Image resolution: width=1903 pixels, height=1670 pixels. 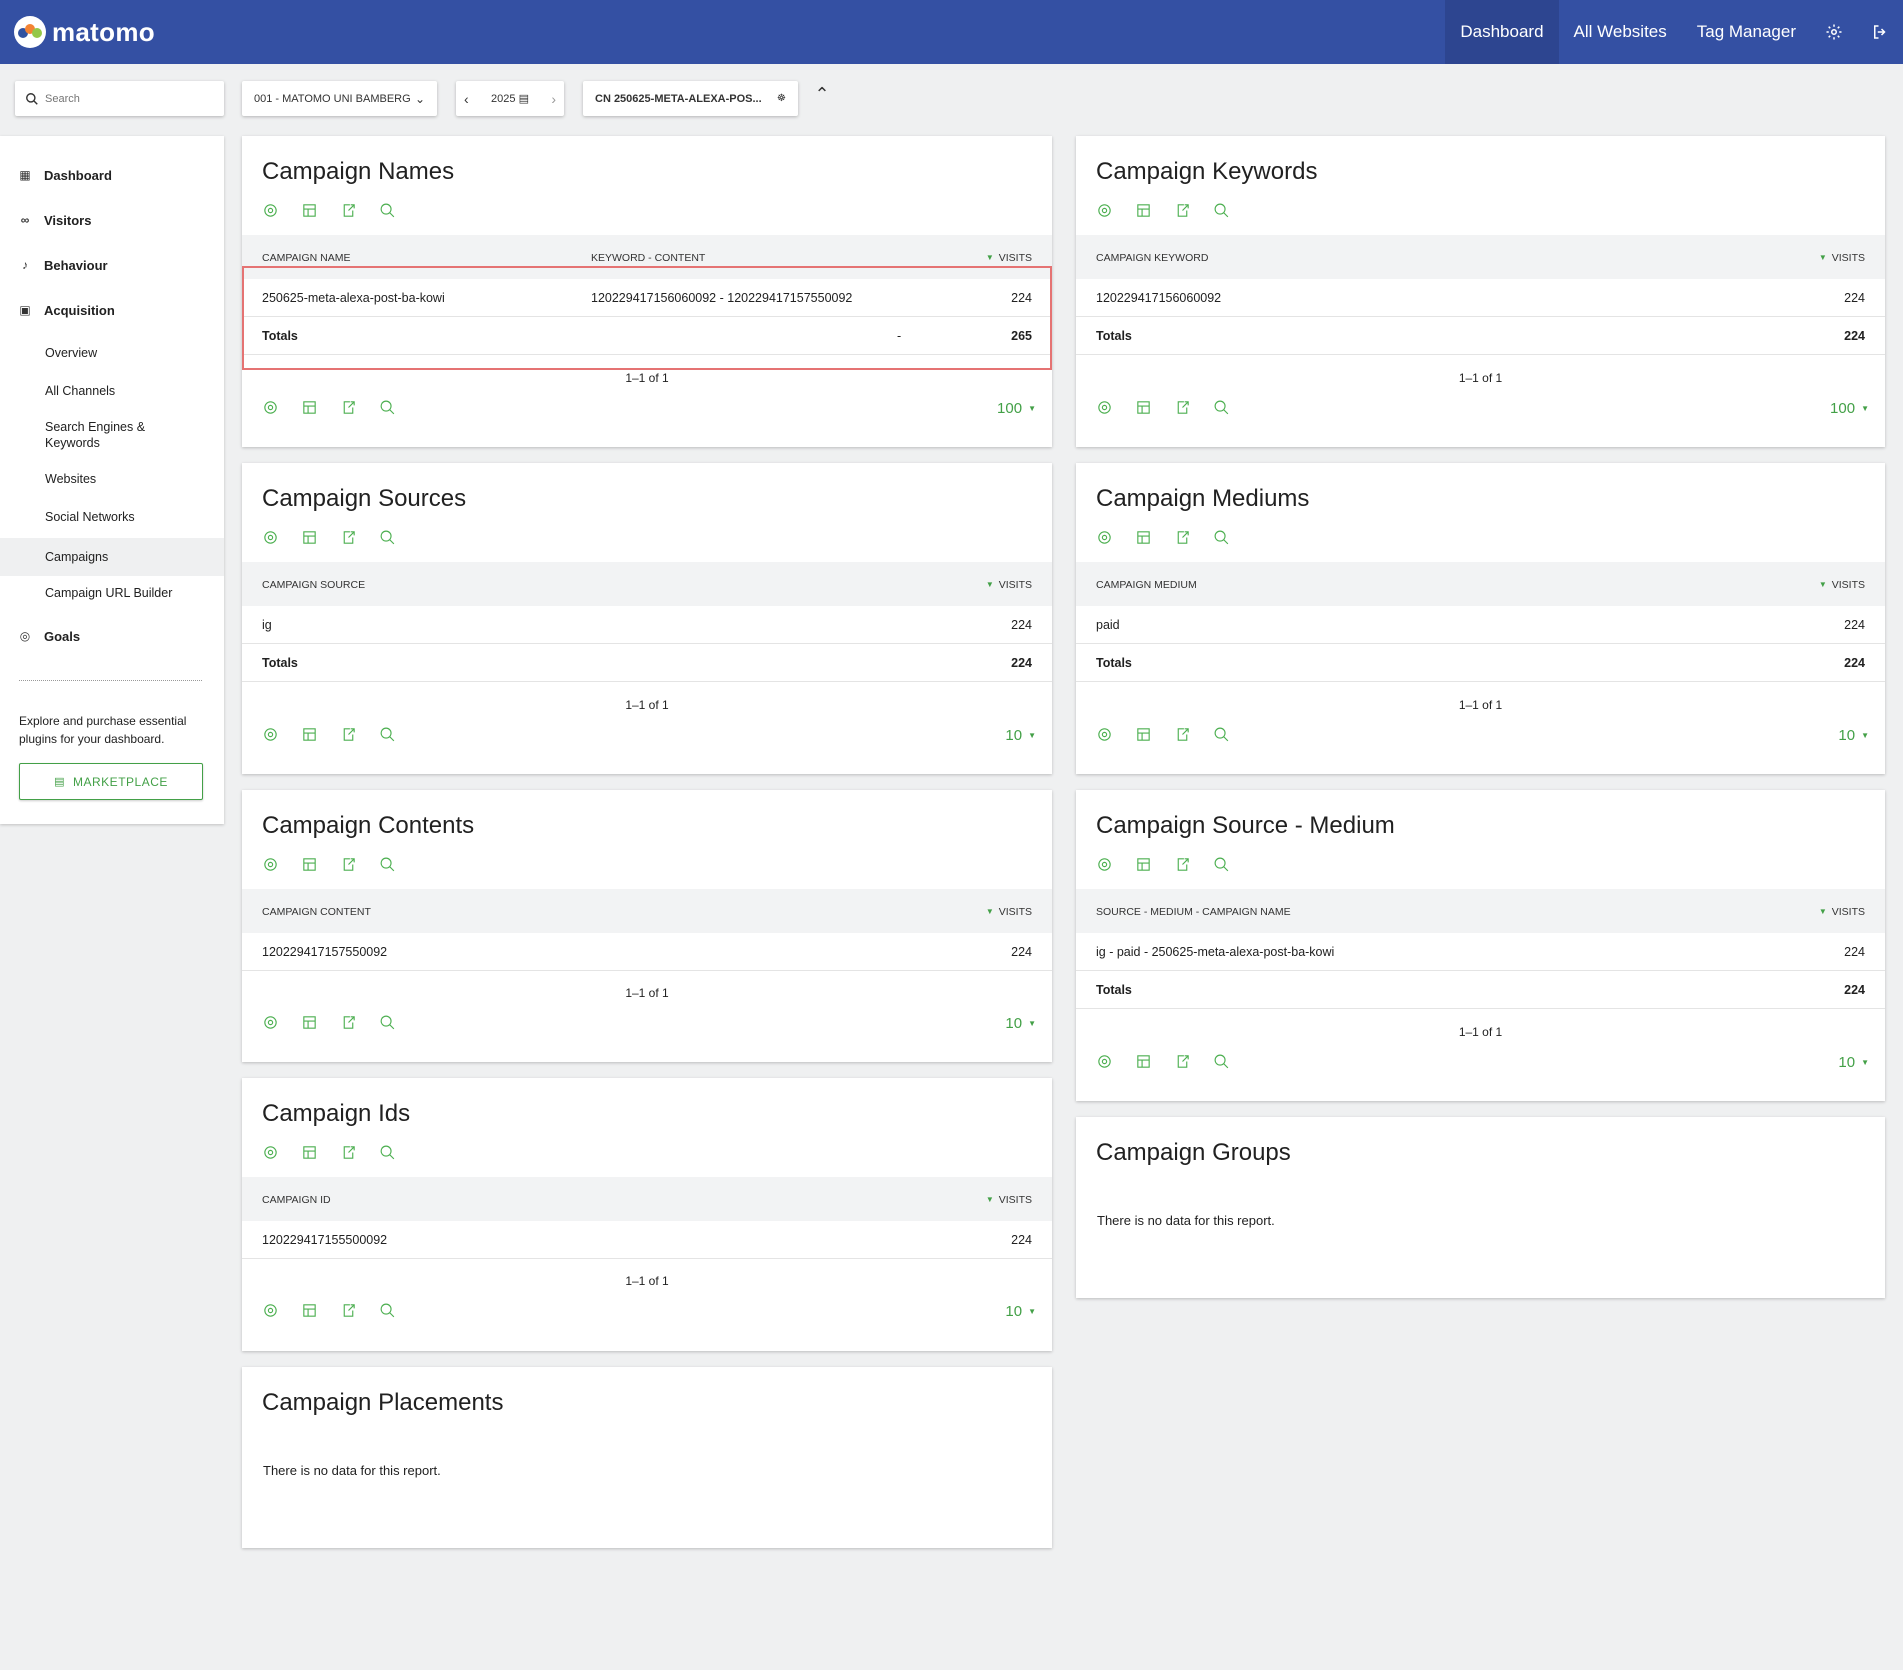 I want to click on site-selector: 001 - MATOMO UNI BAMBERG ⌄, so click(x=339, y=98).